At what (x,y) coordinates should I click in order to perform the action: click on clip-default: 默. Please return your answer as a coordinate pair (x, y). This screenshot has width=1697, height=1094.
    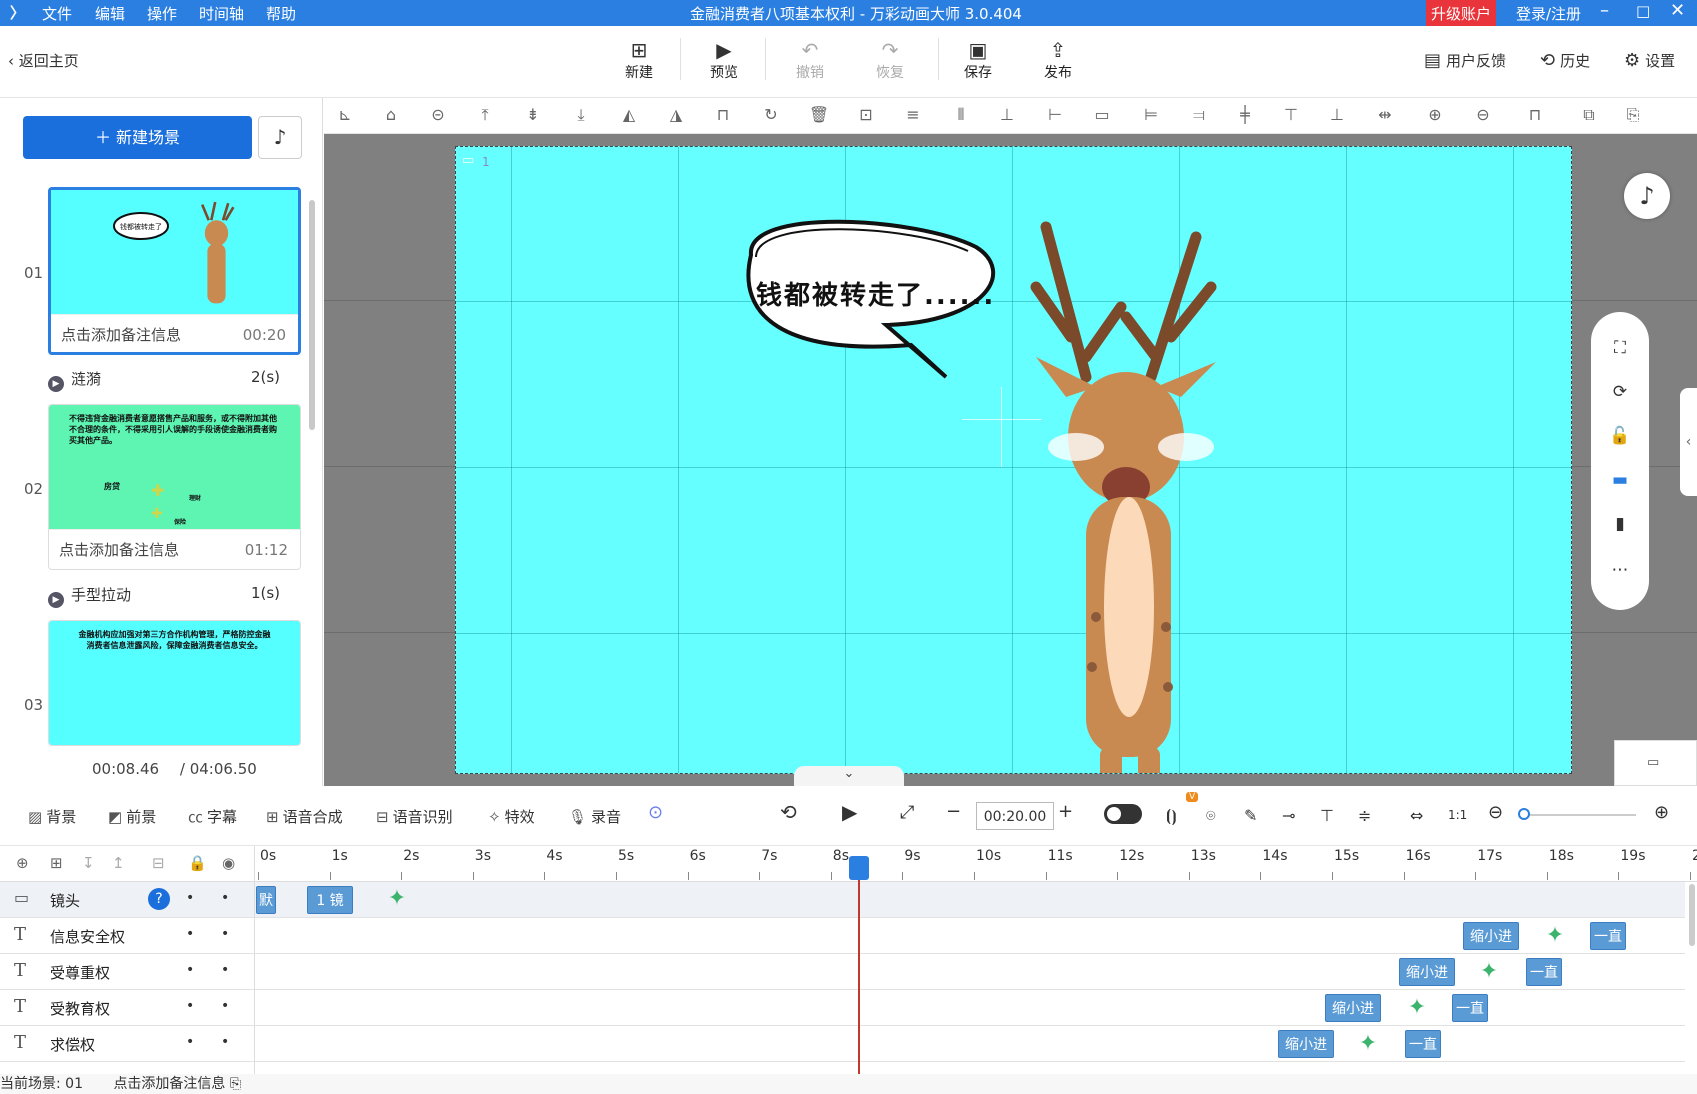
    Looking at the image, I should click on (266, 900).